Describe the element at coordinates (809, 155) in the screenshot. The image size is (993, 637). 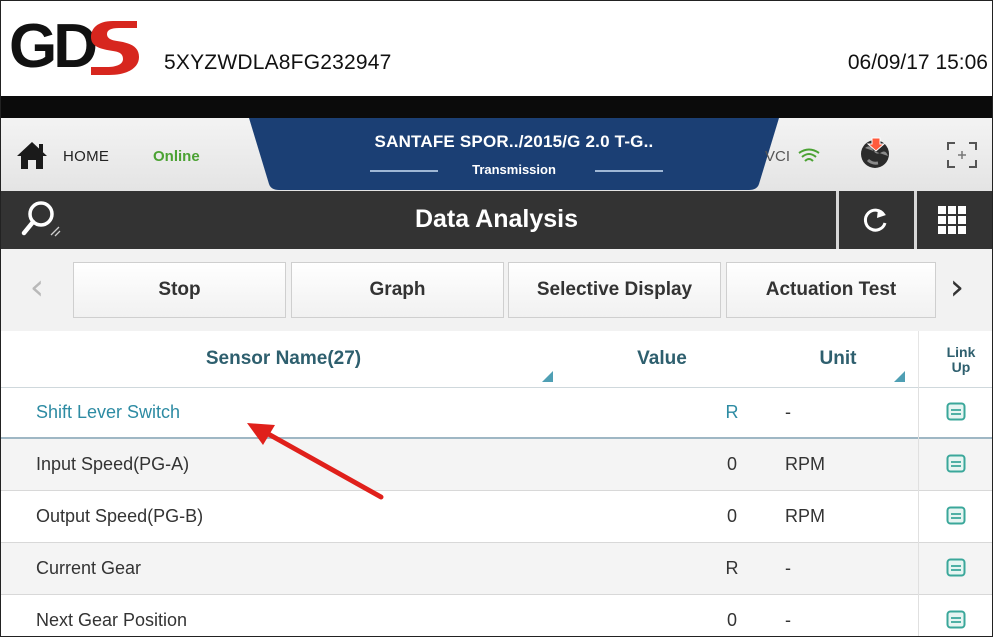
I see `vci-wifi-icon` at that location.